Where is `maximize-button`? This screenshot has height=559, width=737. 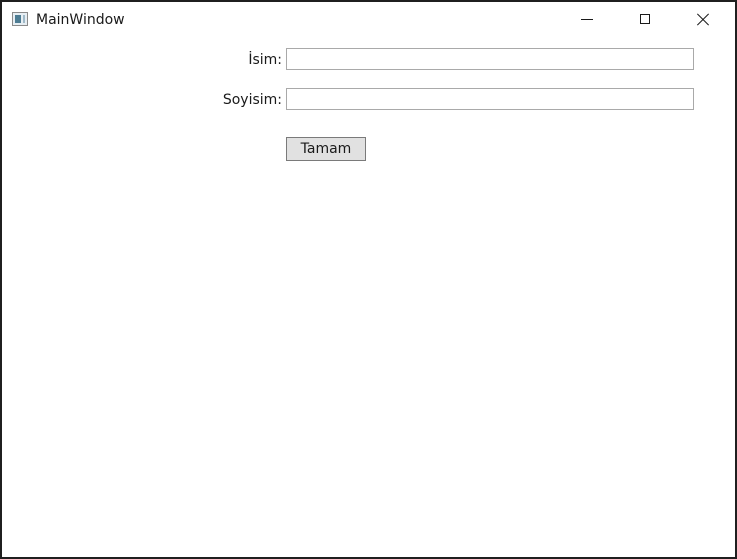 maximize-button is located at coordinates (645, 20).